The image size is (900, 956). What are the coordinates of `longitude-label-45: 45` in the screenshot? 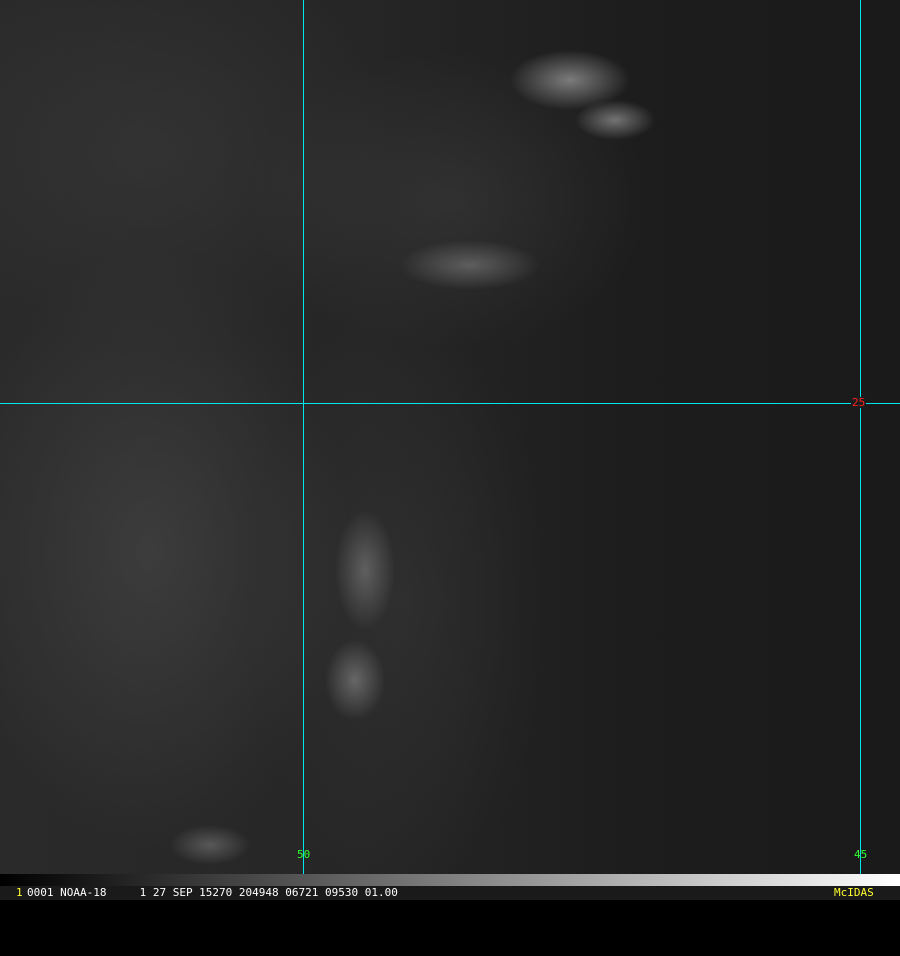 It's located at (861, 854).